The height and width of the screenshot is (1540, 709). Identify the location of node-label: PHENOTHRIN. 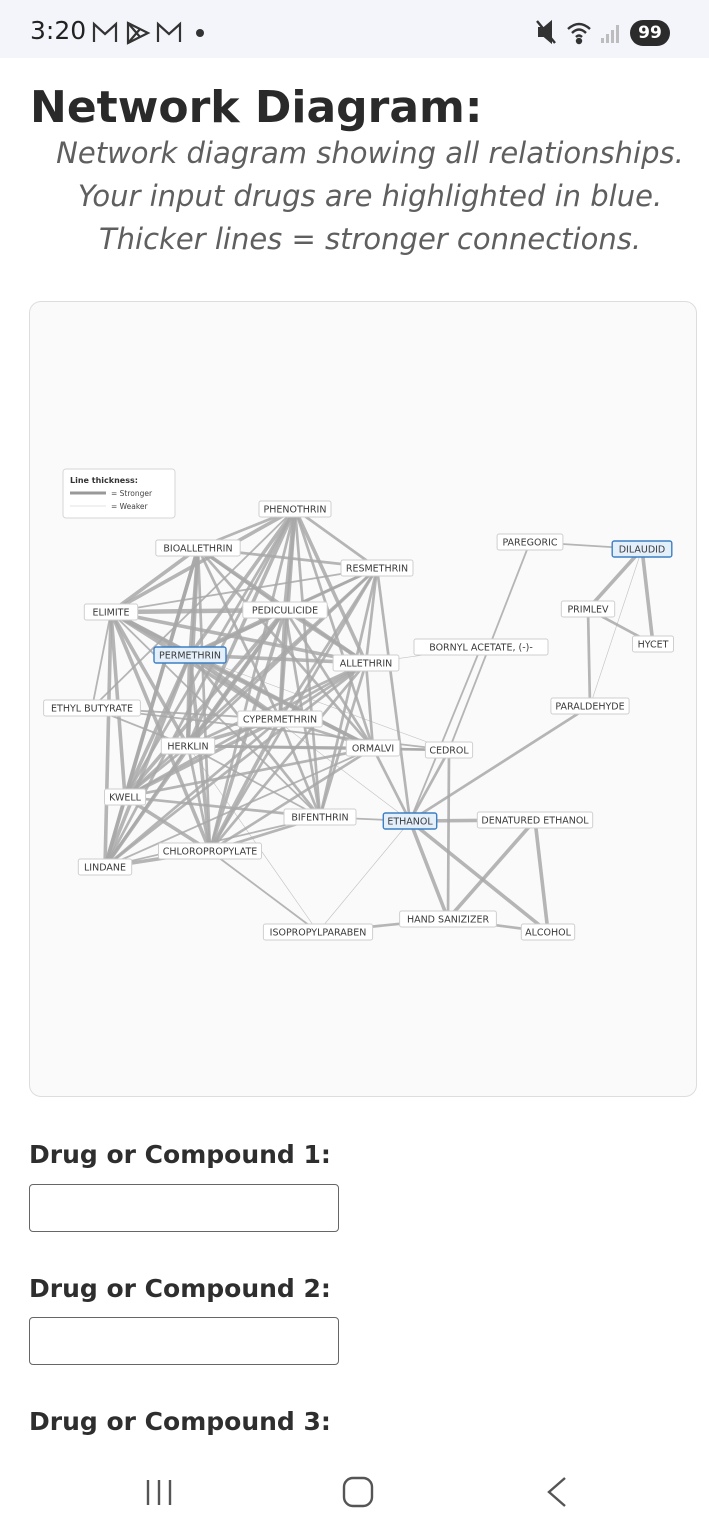
(295, 510).